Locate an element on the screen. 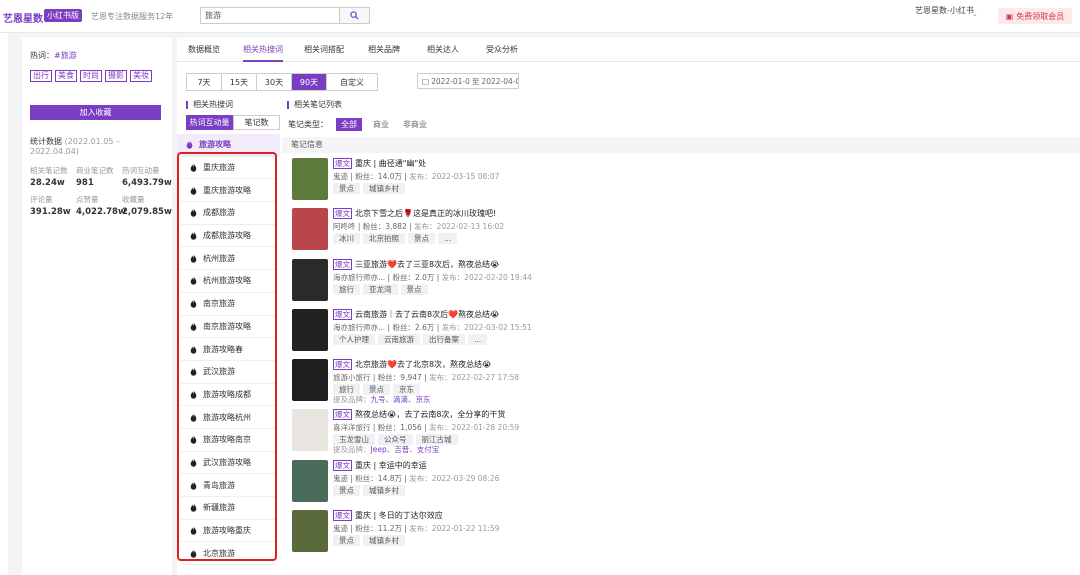 The image size is (1080, 575). search-button is located at coordinates (354, 15).